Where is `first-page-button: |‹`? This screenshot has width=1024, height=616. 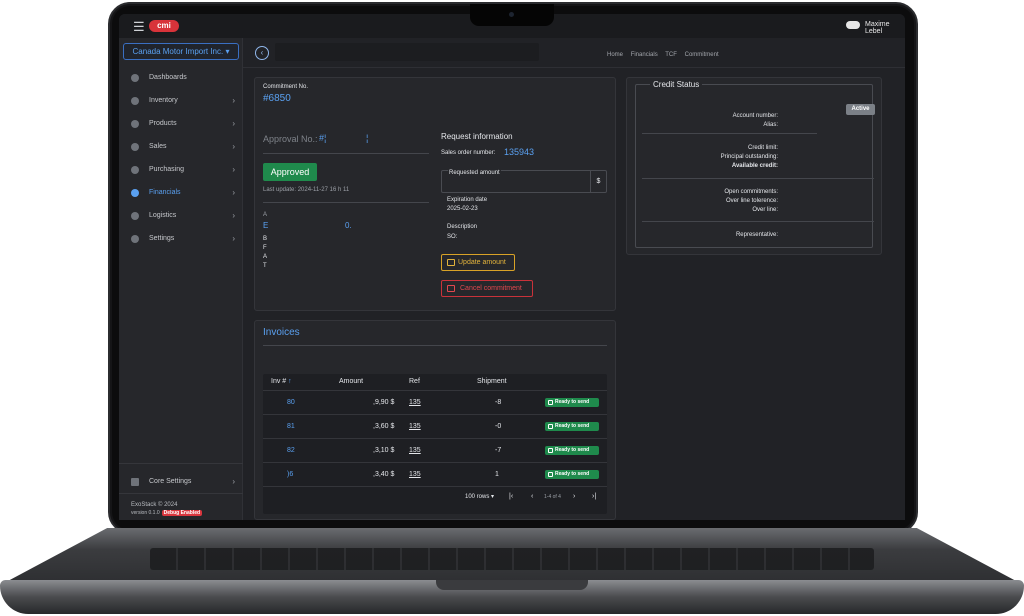
first-page-button: |‹ is located at coordinates (511, 496).